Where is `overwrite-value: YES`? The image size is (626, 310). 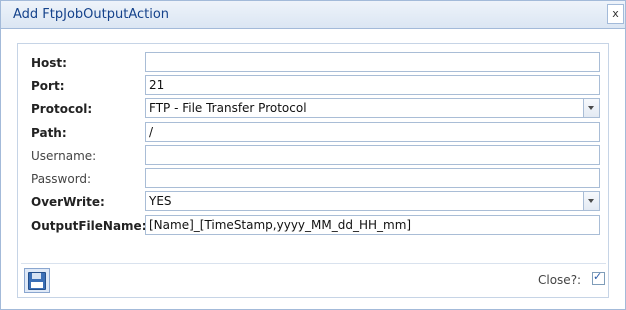
overwrite-value: YES is located at coordinates (160, 201).